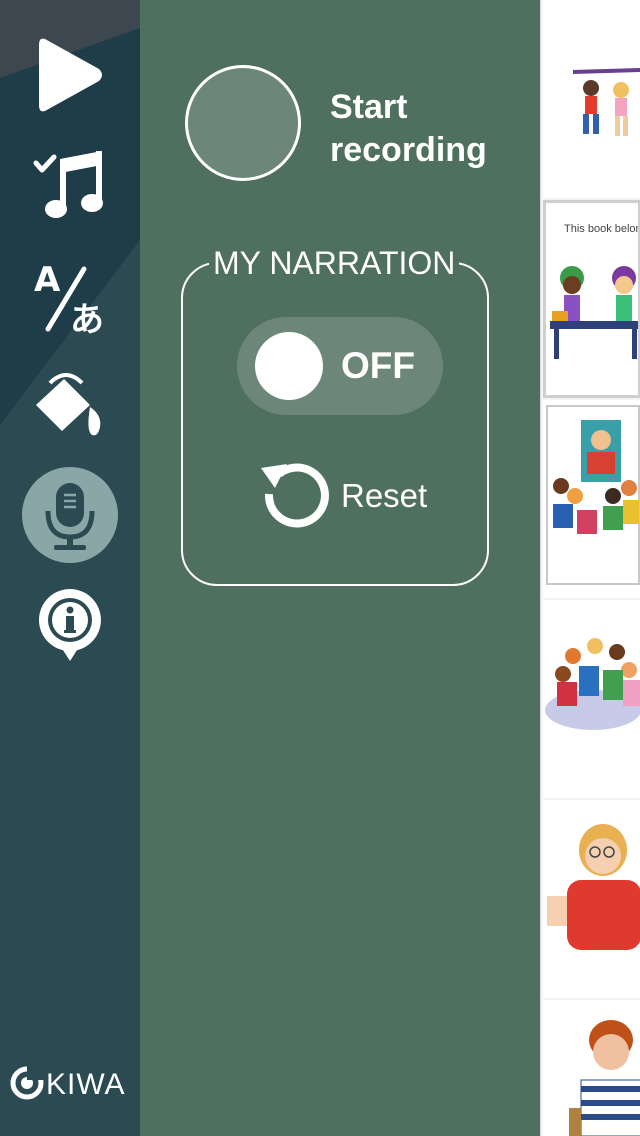  What do you see at coordinates (289, 366) in the screenshot?
I see `toggle-knob` at bounding box center [289, 366].